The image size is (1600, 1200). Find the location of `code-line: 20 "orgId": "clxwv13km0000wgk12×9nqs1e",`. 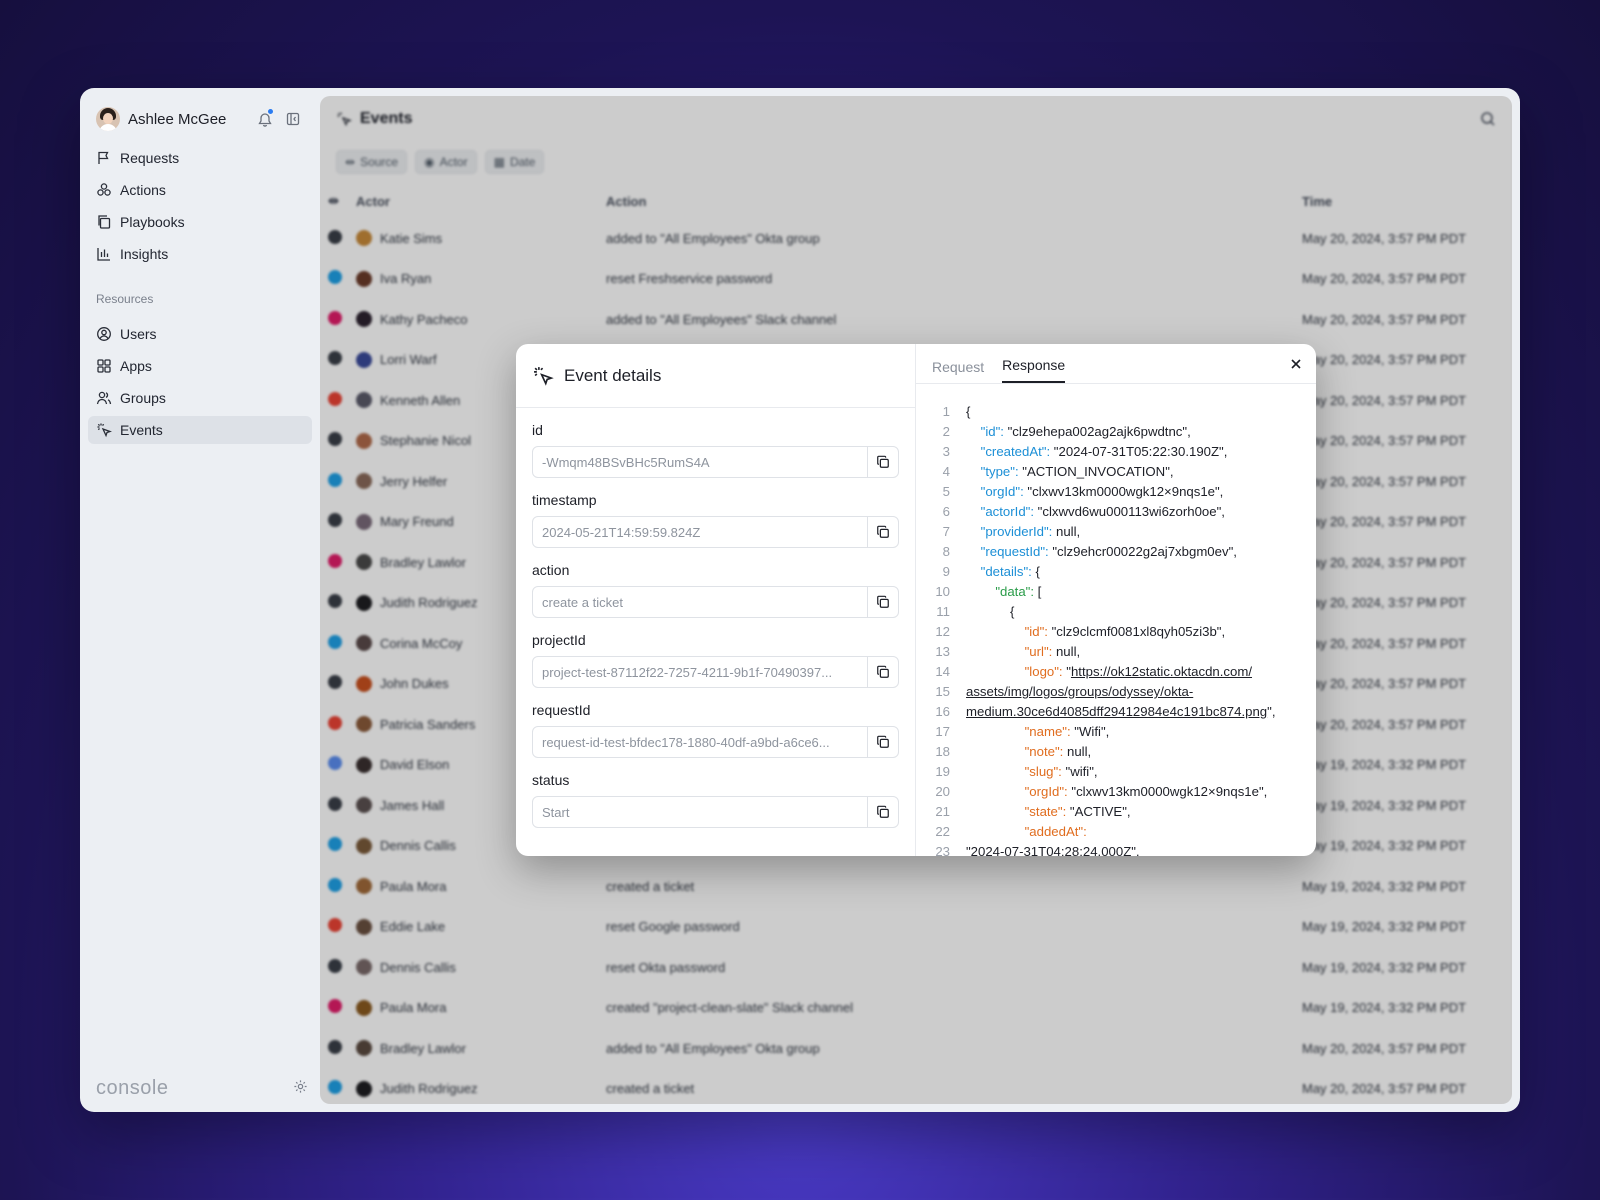

code-line: 20 "orgId": "clxwv13km0000wgk12×9nqs1e", is located at coordinates (1116, 792).